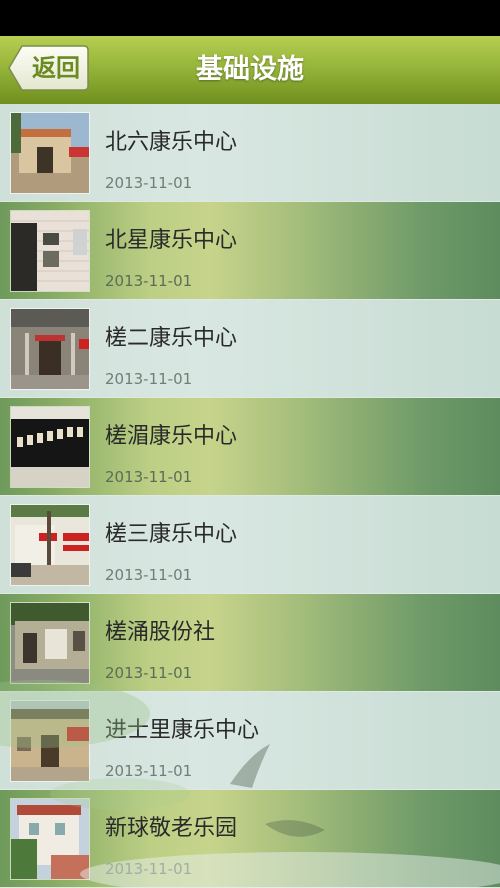 Image resolution: width=500 pixels, height=888 pixels. I want to click on facility-name: 槎湄康乐中心, so click(171, 436).